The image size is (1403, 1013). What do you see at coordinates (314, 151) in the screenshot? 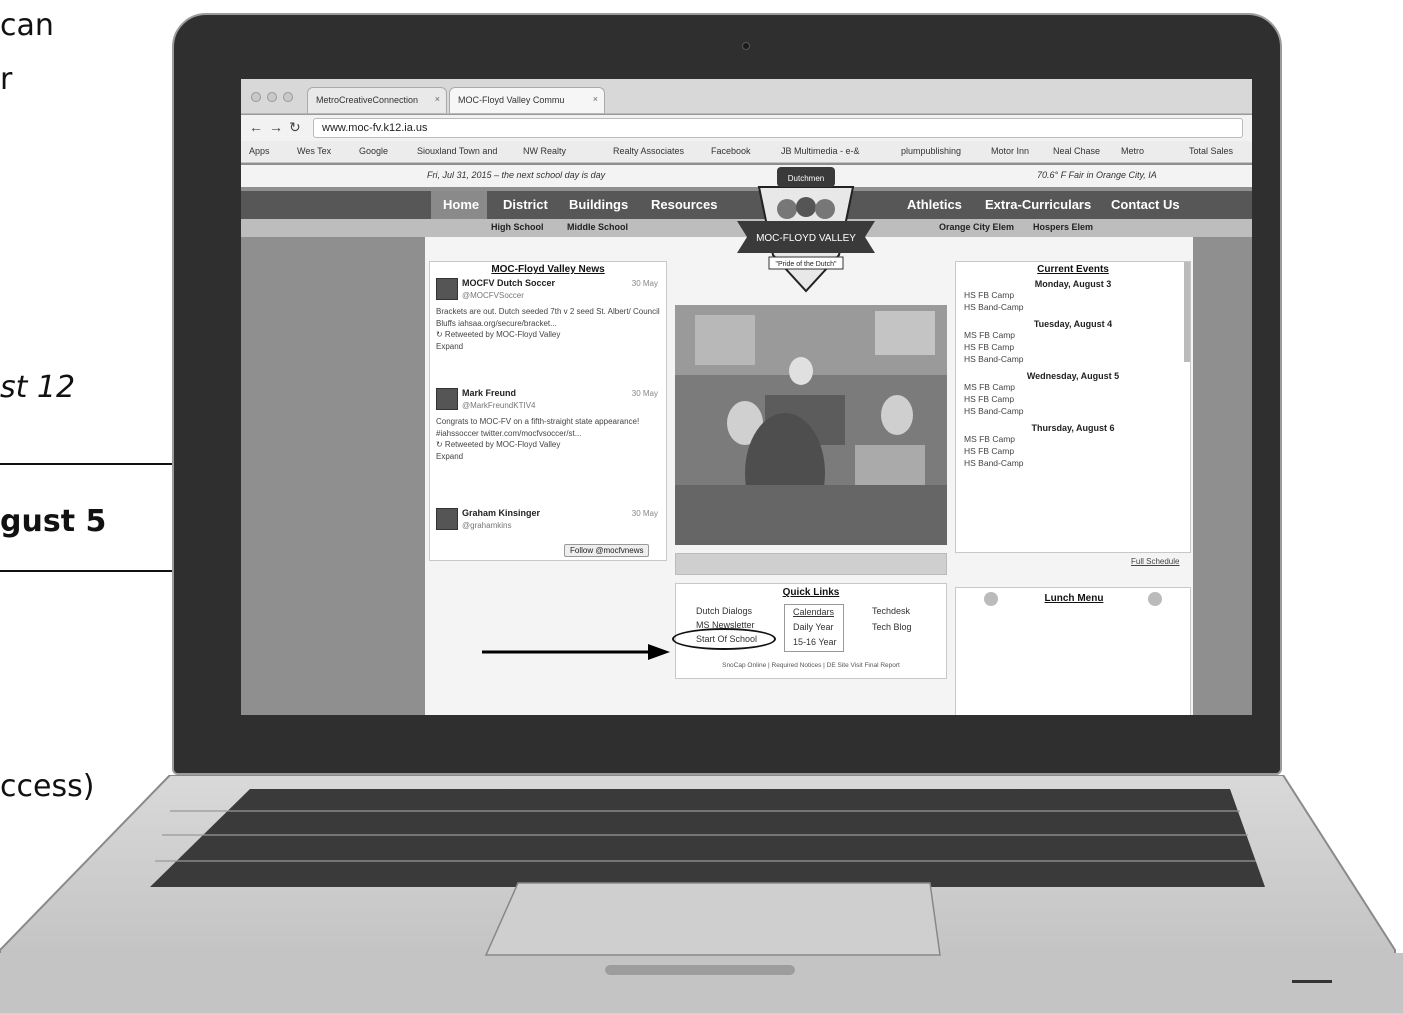
I see `bookmark-wes-tex: Wes Tex` at bounding box center [314, 151].